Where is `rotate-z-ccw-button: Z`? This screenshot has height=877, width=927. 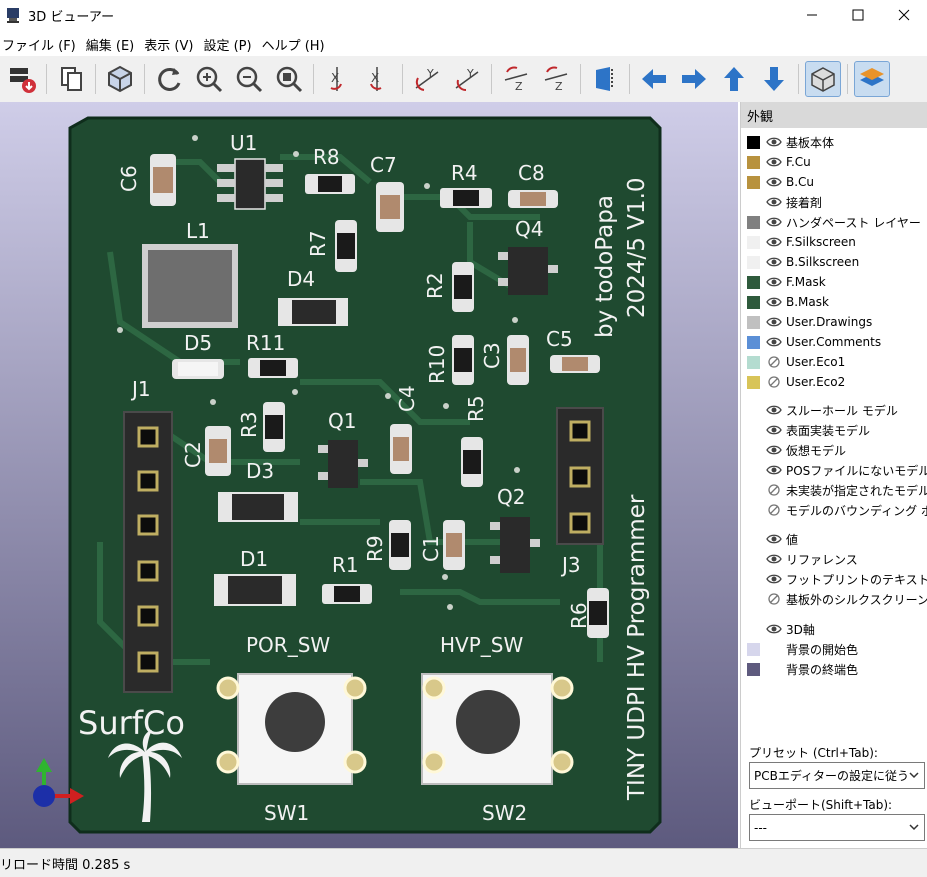 rotate-z-ccw-button: Z is located at coordinates (556, 79).